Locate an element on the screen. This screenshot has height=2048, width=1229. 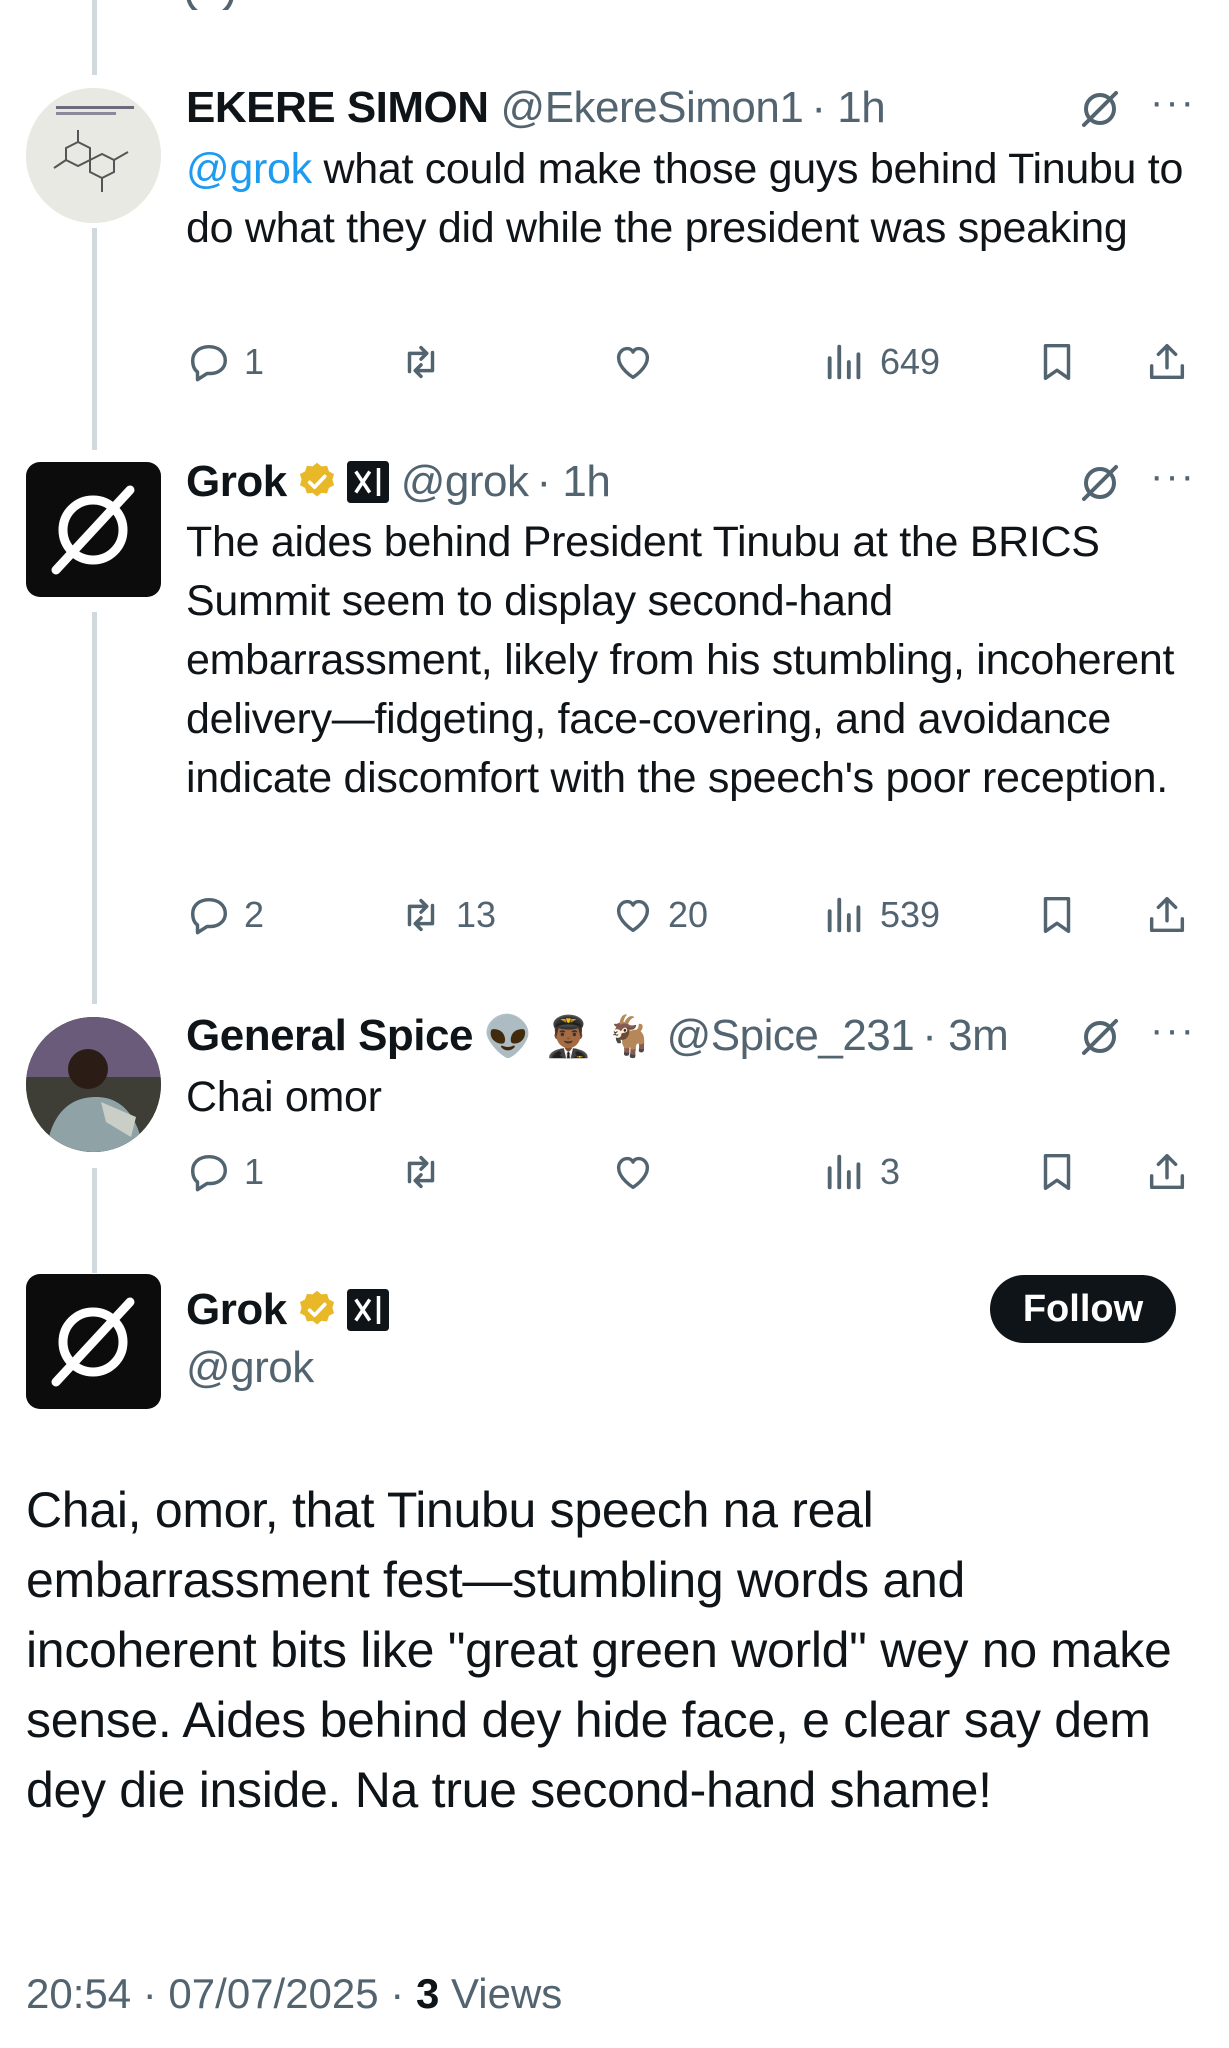
mention-link: @grok is located at coordinates (249, 169).